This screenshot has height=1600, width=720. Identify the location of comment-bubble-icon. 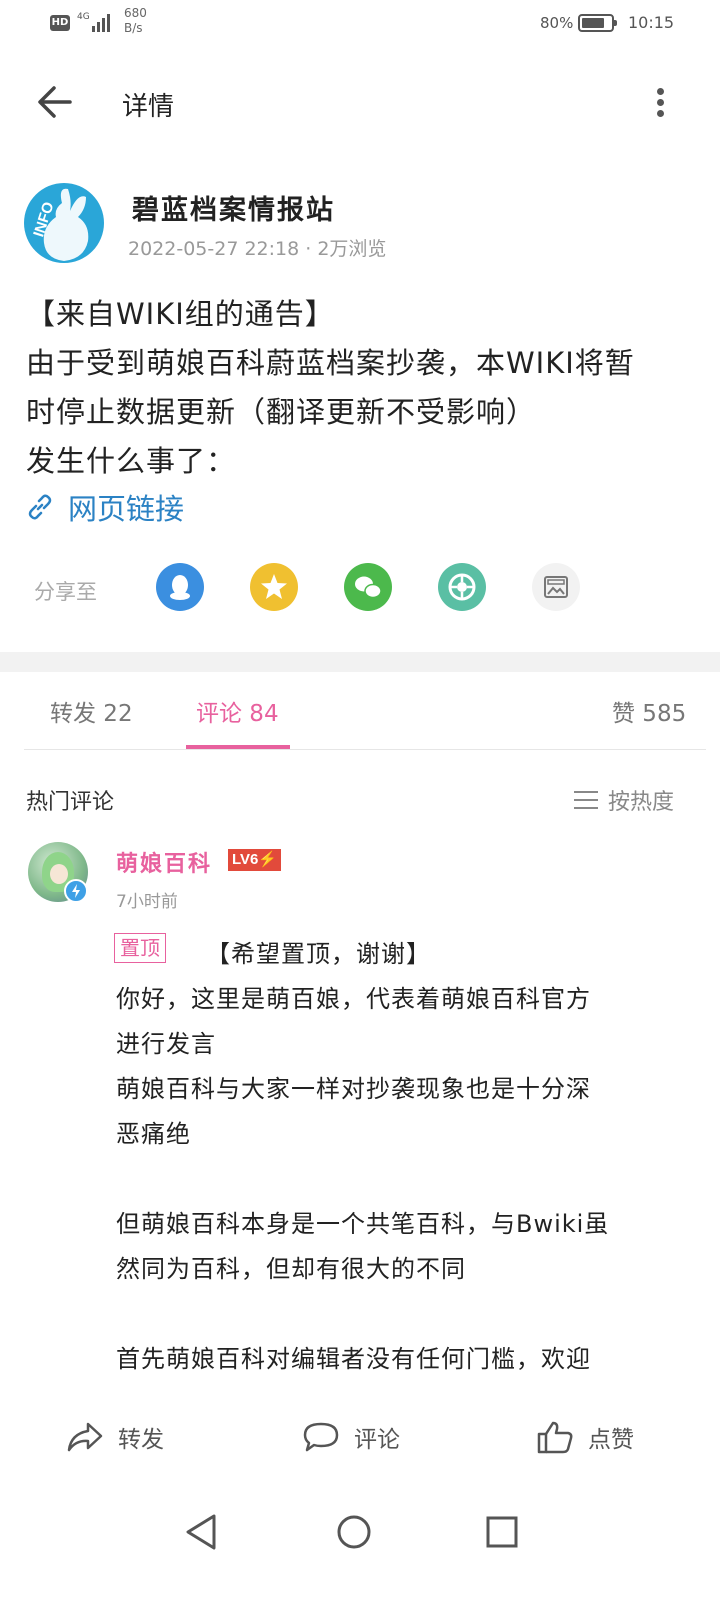
(321, 1437).